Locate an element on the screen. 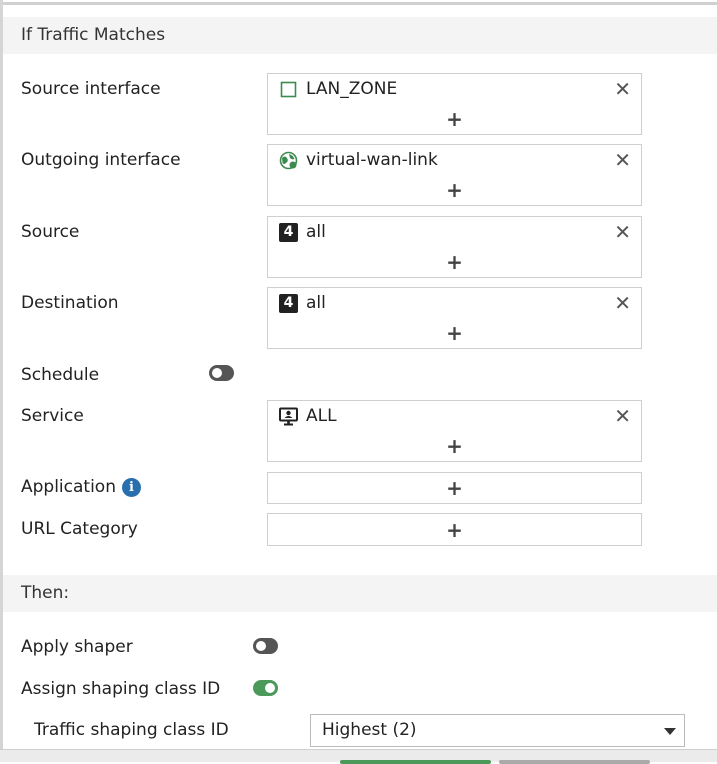 The image size is (717, 764). remove-destination-button: ✕ is located at coordinates (622, 303).